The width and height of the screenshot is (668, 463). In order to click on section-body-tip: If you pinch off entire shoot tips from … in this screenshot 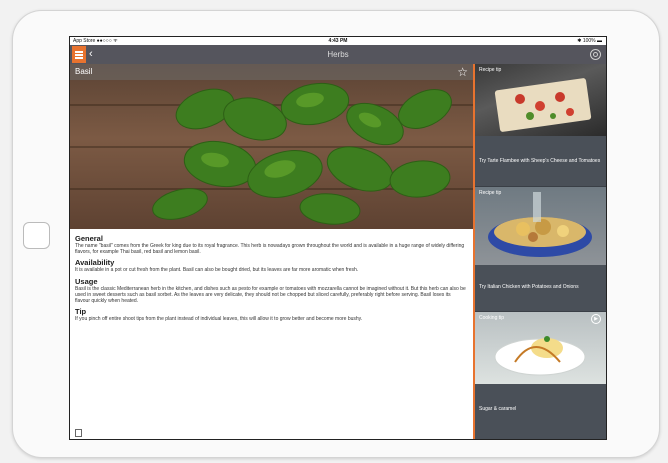, I will do `click(219, 319)`.